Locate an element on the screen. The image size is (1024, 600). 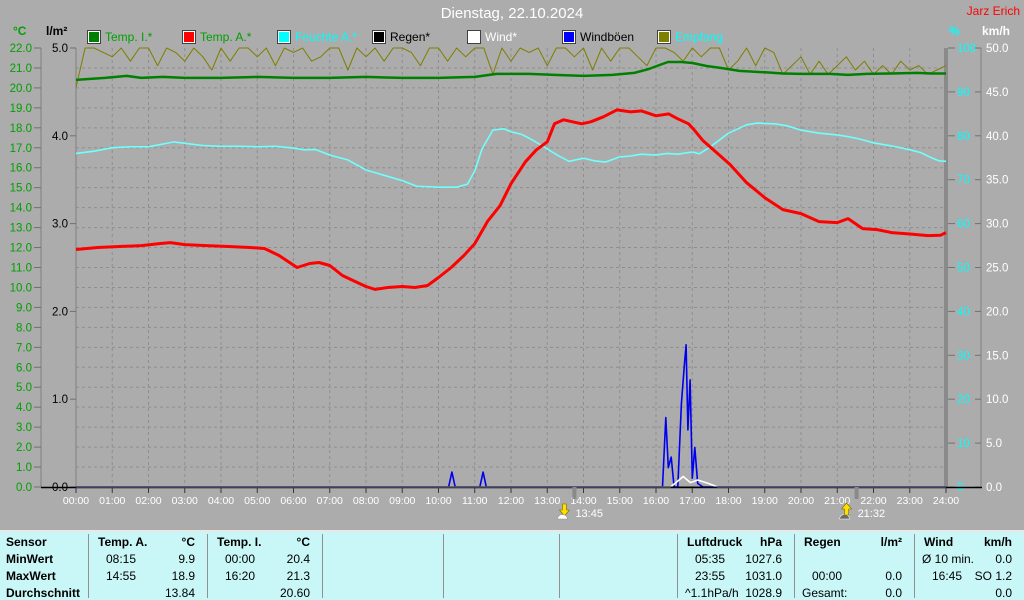
time-tick-label: 22:00 is located at coordinates (873, 501).